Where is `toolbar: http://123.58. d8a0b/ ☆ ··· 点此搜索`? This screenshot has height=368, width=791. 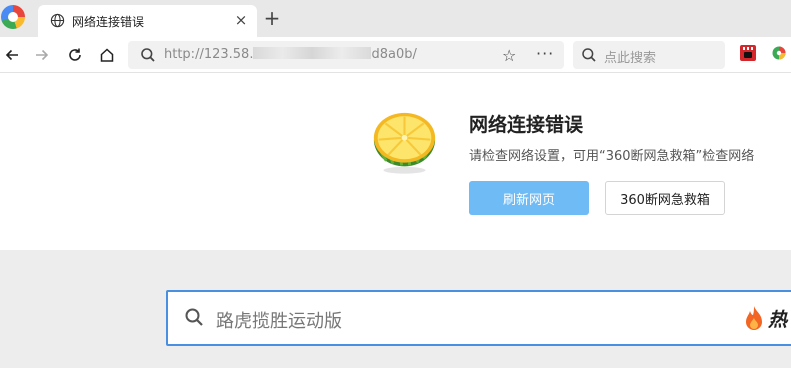
toolbar: http://123.58. d8a0b/ ☆ ··· 点此搜索 is located at coordinates (395, 55).